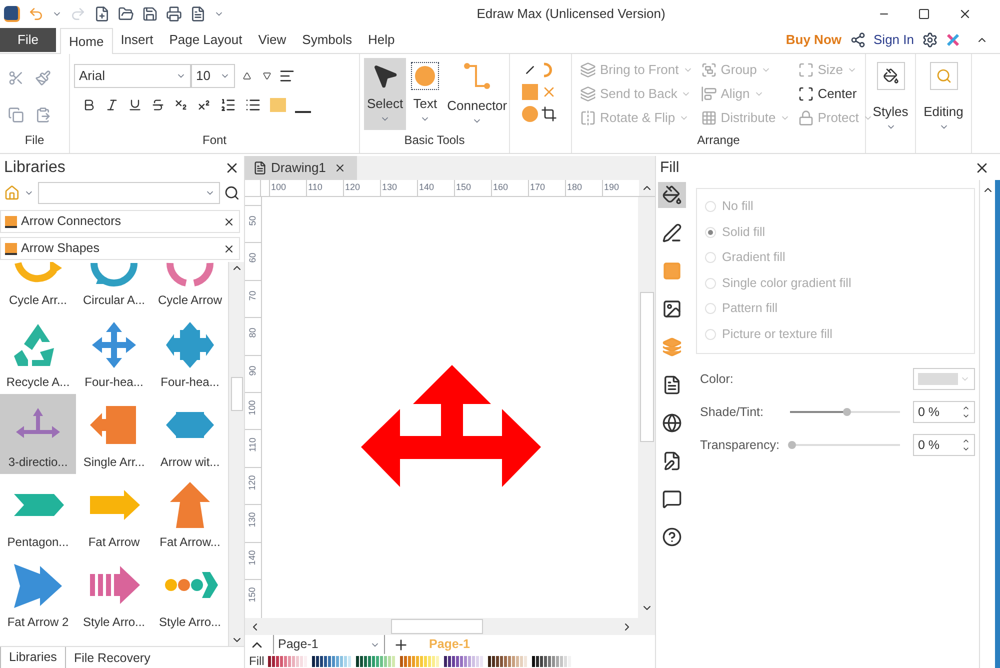 The image size is (1000, 668). Describe the element at coordinates (731, 412) in the screenshot. I see `slider-label: Shade/Tint:` at that location.